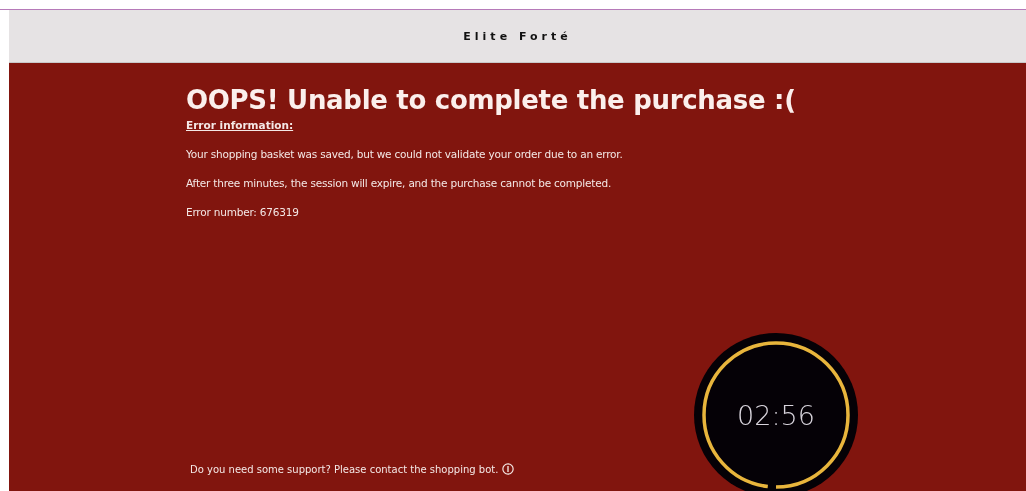 Image resolution: width=1026 pixels, height=491 pixels. What do you see at coordinates (344, 469) in the screenshot?
I see `support-text: Do you need some support? Please contact the shopping bot.` at bounding box center [344, 469].